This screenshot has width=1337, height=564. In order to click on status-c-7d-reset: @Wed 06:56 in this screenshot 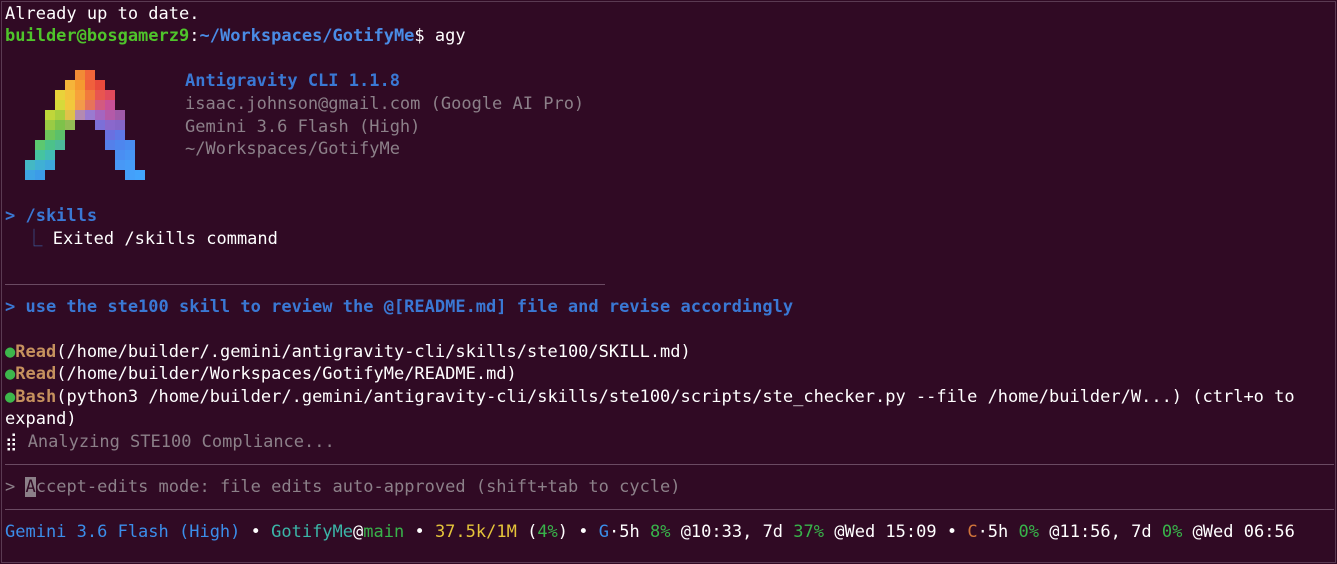, I will do `click(1238, 532)`.